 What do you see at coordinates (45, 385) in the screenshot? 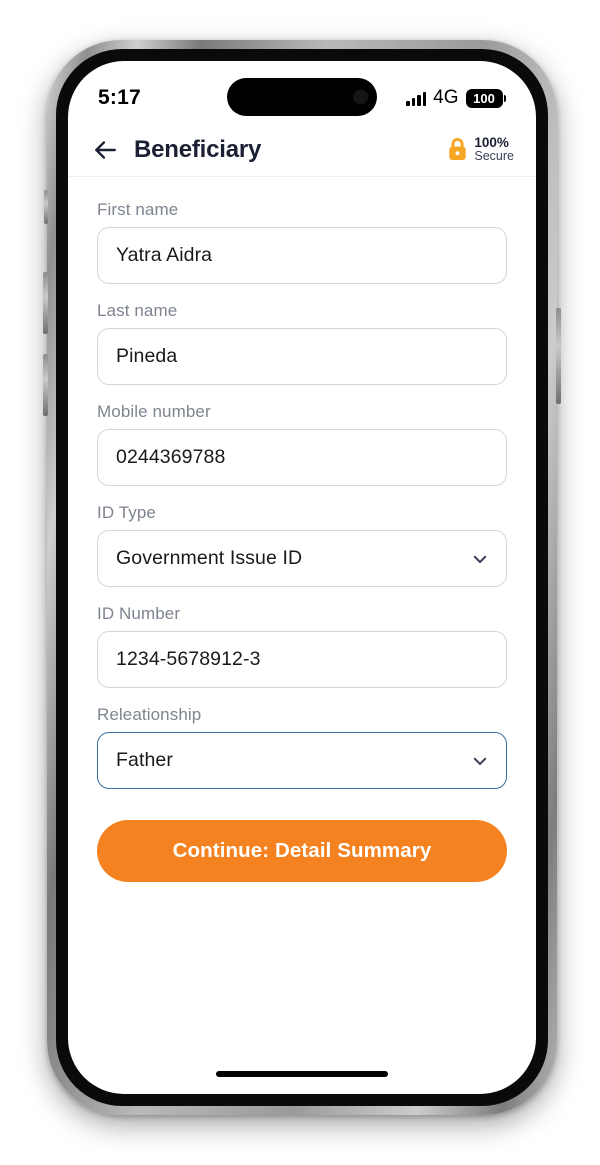
I see `volume-down-button` at bounding box center [45, 385].